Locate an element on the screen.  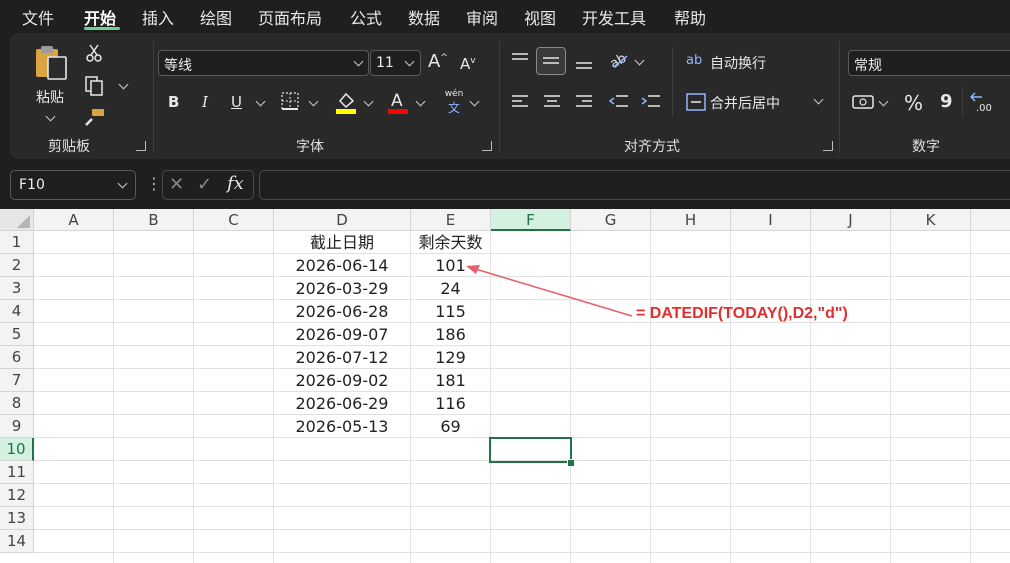
column-header-i: I is located at coordinates (771, 220).